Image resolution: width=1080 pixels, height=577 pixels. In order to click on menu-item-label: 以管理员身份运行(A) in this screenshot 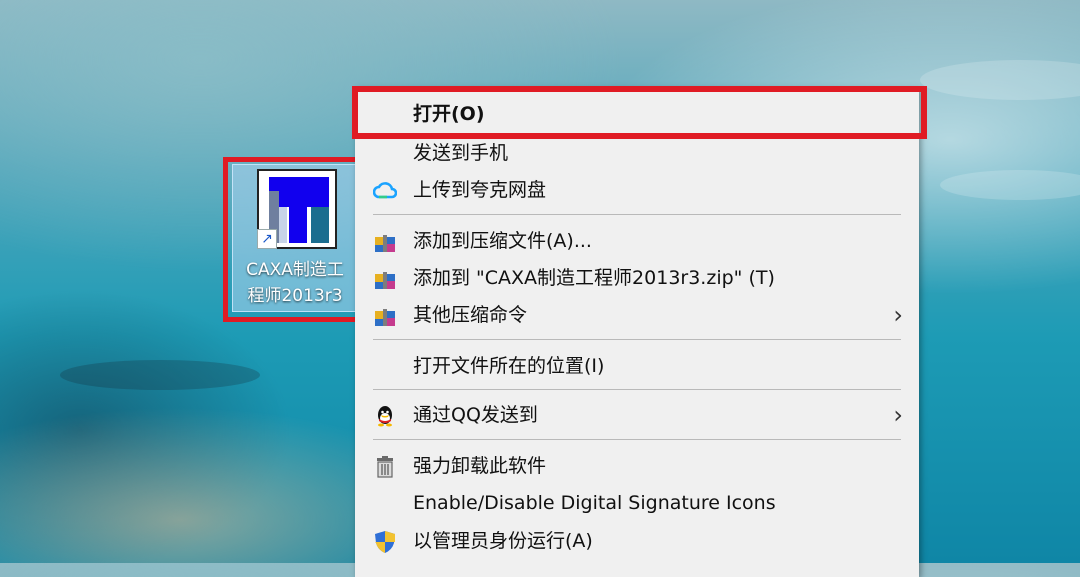, I will do `click(503, 541)`.